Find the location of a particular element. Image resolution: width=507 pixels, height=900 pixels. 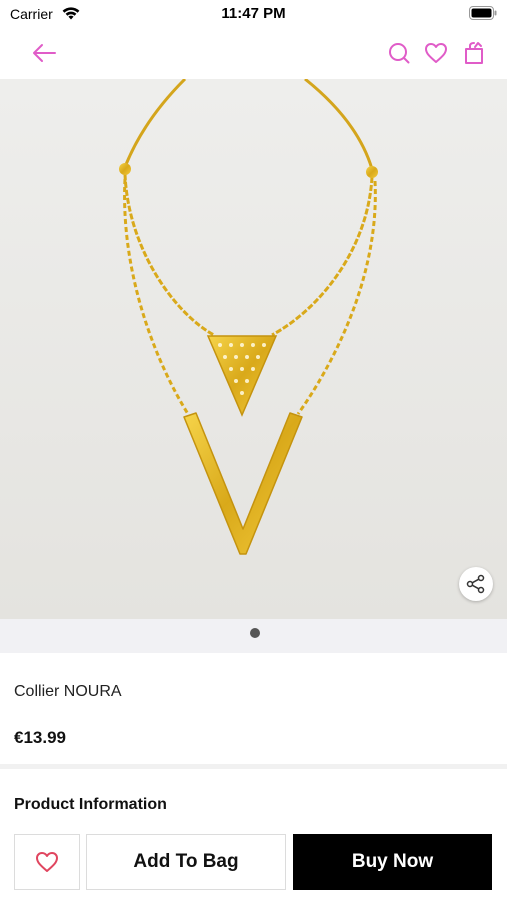

shopping-bag-icon is located at coordinates (474, 53).